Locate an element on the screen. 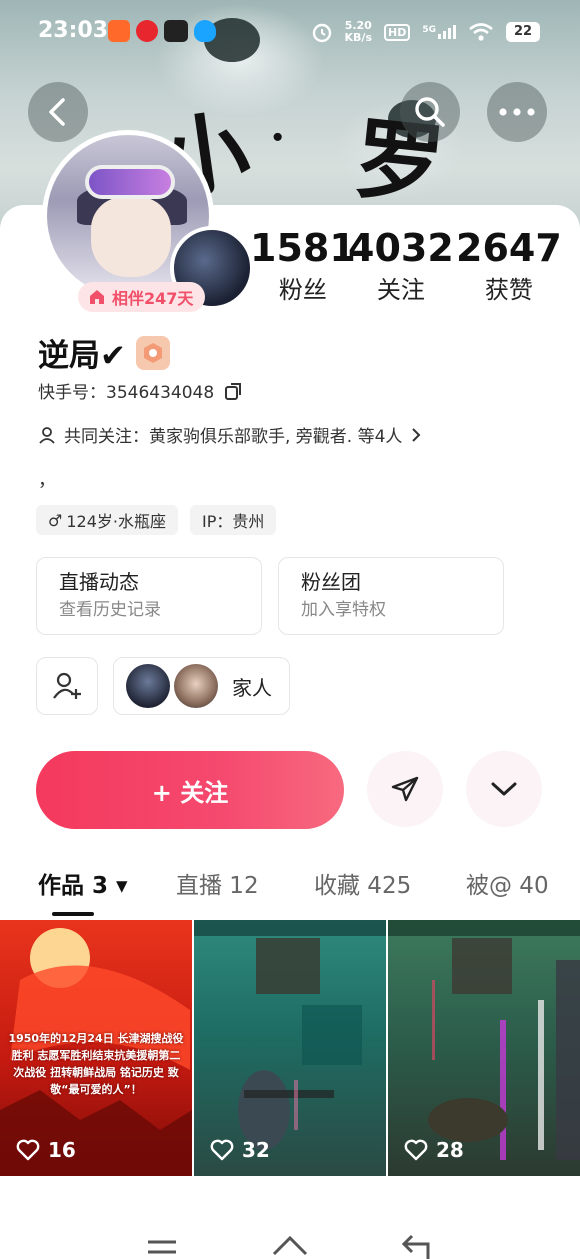 The width and height of the screenshot is (580, 1259). badge-shape is located at coordinates (152, 352).